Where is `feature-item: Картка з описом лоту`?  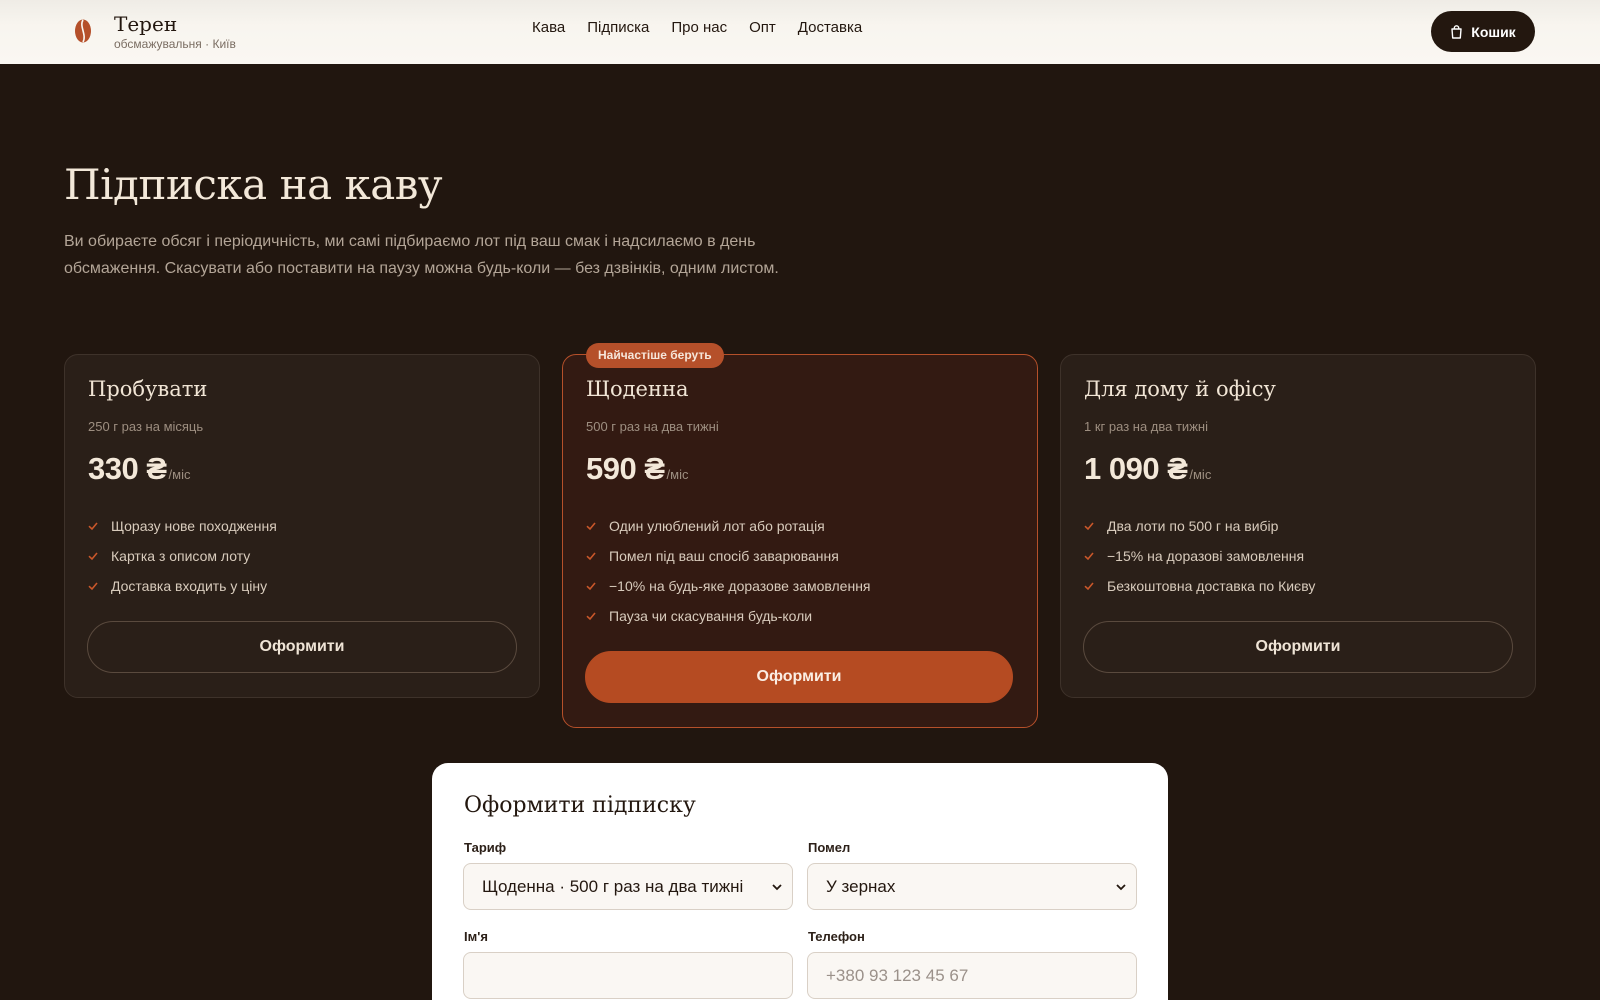
feature-item: Картка з описом лоту is located at coordinates (182, 556).